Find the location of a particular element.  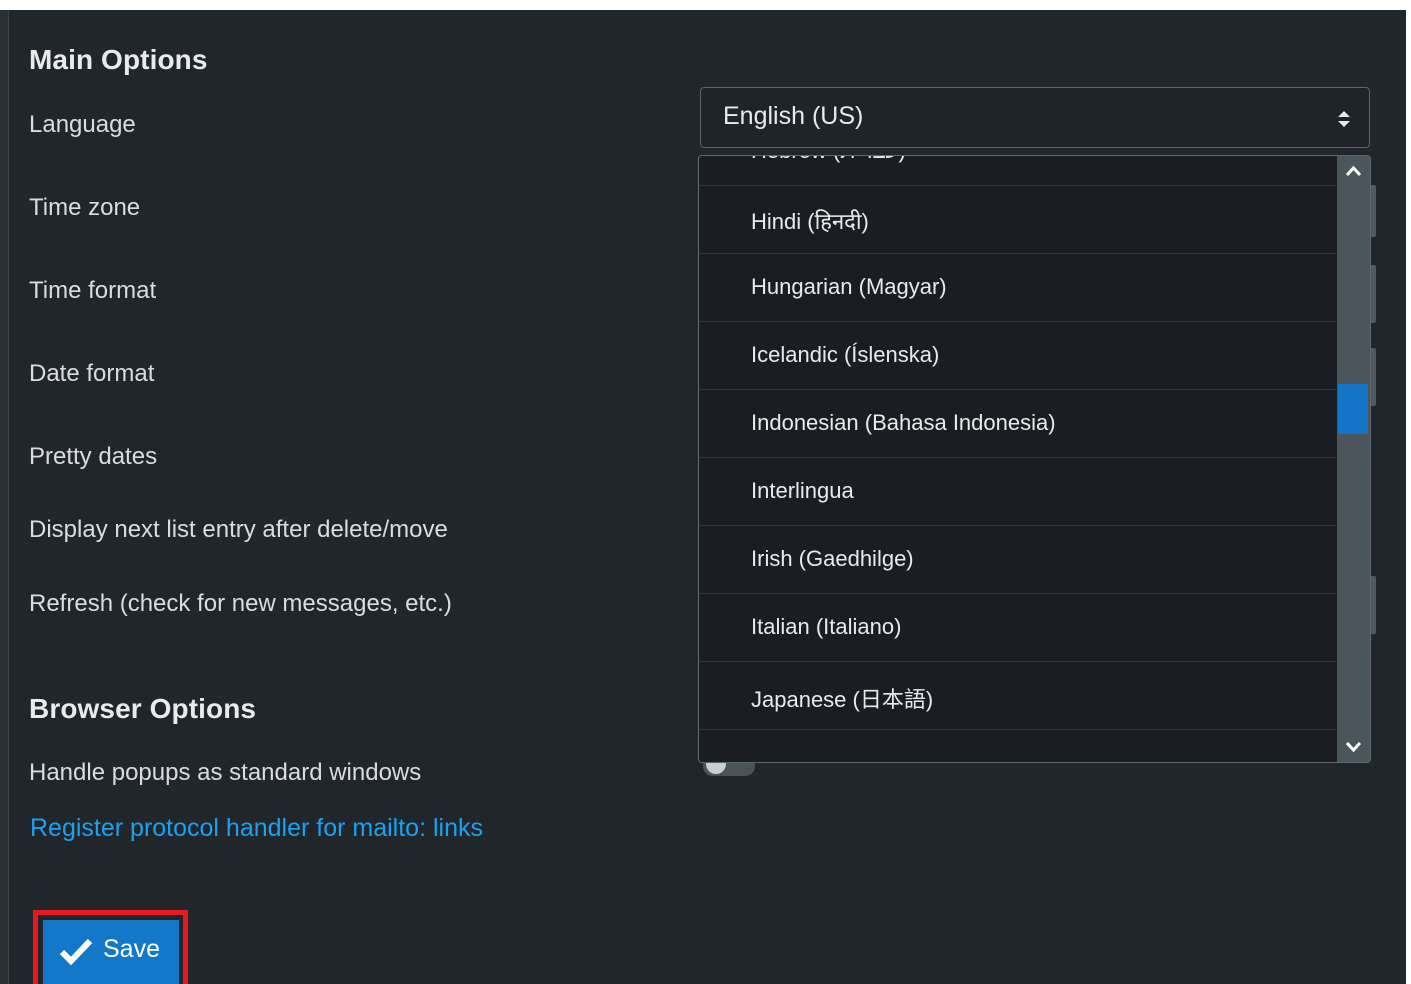

language-select: English (US) is located at coordinates (1035, 117).